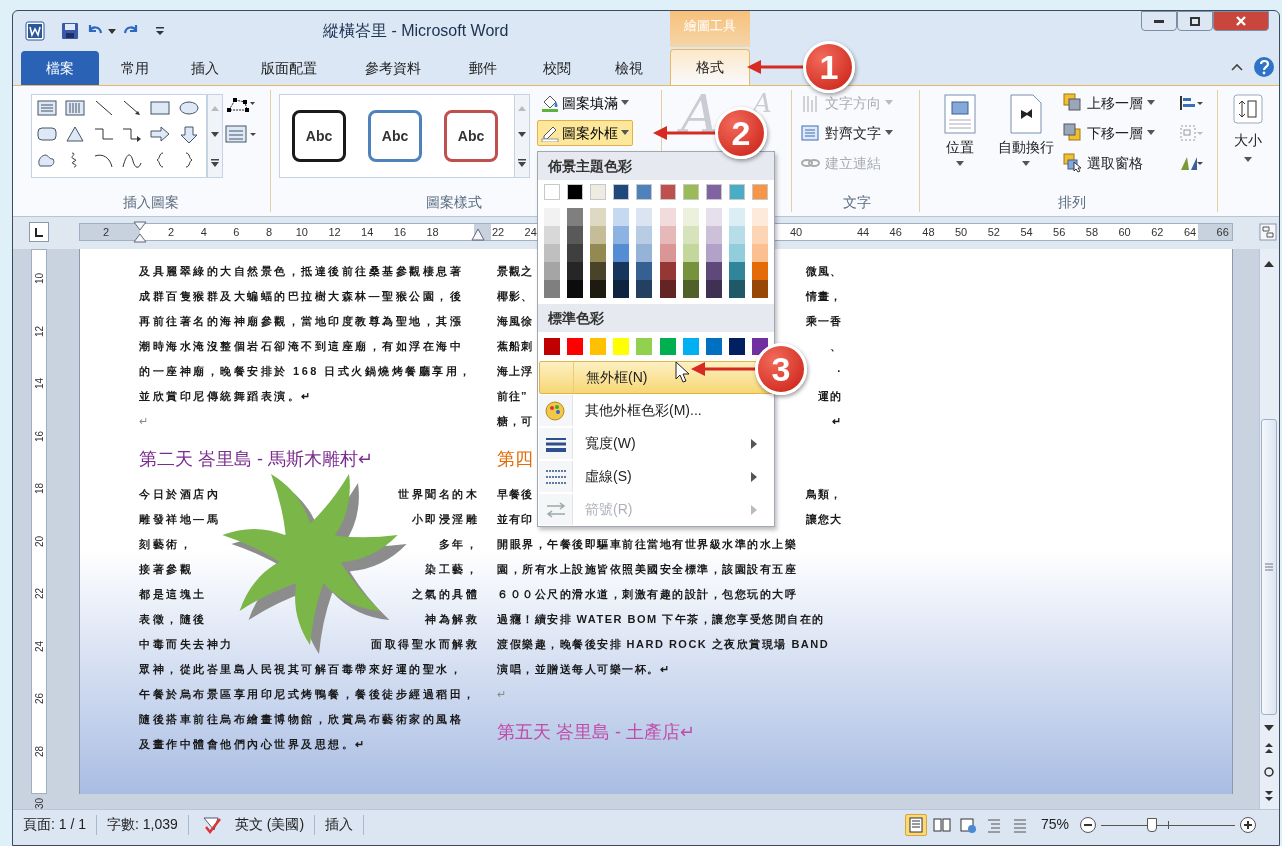  What do you see at coordinates (160, 31) in the screenshot?
I see `customize-toolbar-icon` at bounding box center [160, 31].